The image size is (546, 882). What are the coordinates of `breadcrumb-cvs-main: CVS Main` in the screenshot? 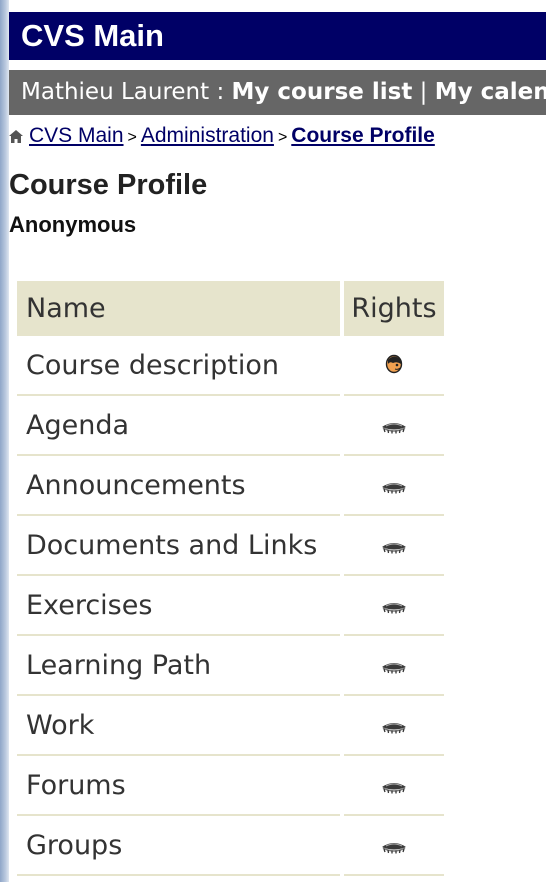 It's located at (76, 135).